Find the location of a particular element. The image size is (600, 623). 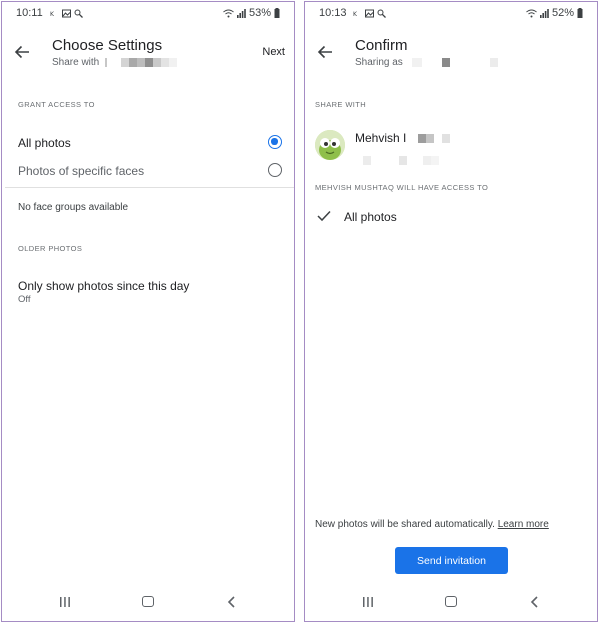

learn-more-link: Learn more is located at coordinates (523, 524).